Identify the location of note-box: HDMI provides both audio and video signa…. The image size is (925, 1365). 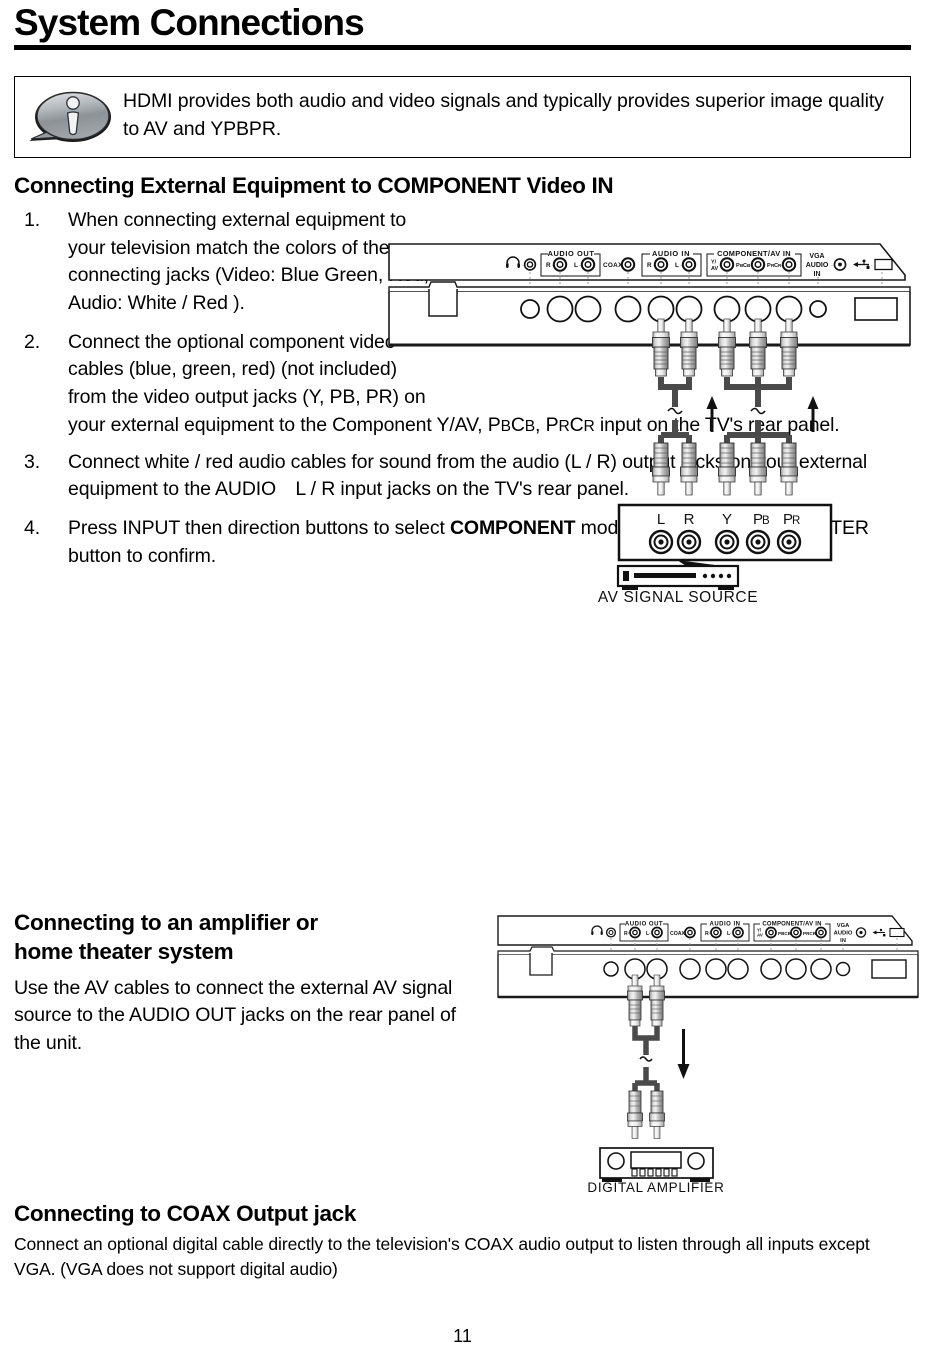
(462, 117).